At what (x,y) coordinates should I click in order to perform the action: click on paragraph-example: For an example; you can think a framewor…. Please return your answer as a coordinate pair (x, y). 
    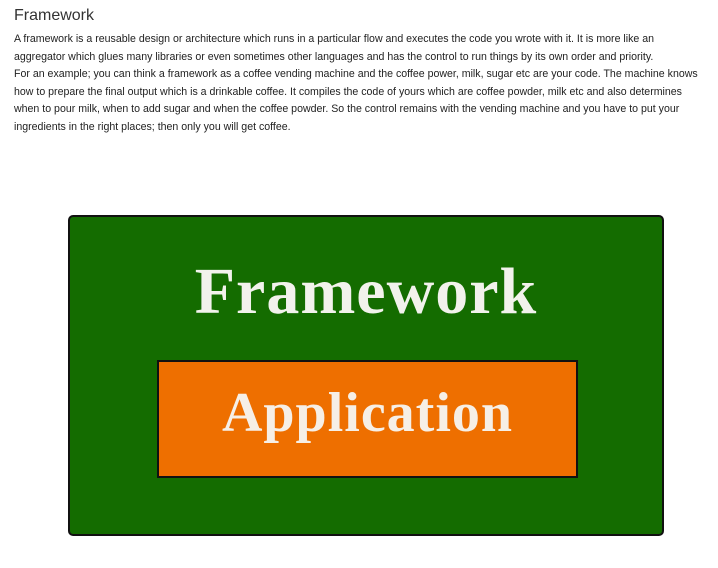
    Looking at the image, I should click on (356, 100).